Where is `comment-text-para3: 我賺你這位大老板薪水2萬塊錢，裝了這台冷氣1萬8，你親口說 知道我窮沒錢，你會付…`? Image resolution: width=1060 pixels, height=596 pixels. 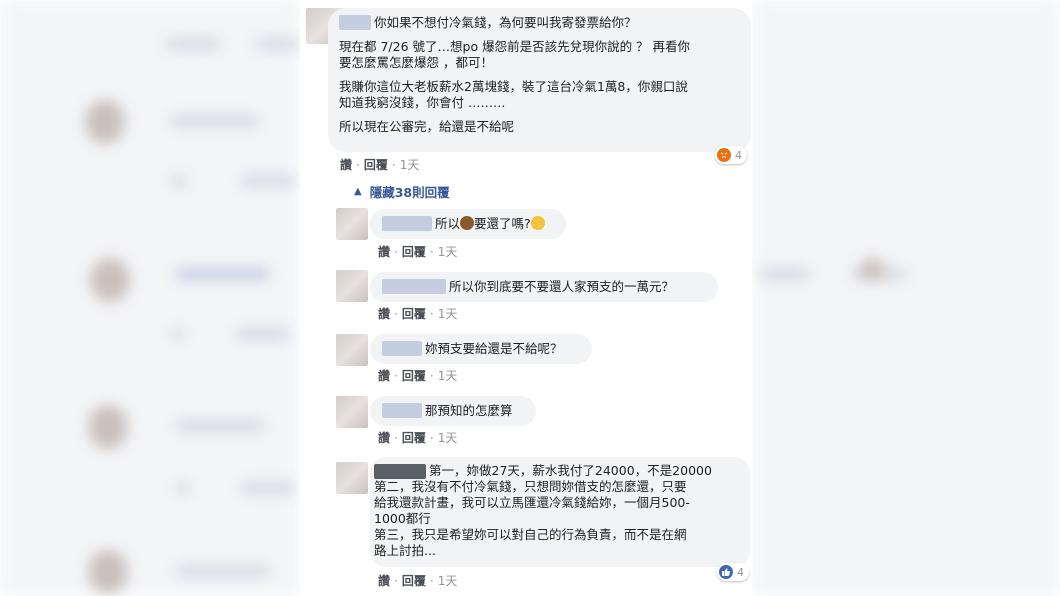
comment-text-para3: 我賺你這位大老板薪水2萬塊錢，裝了這台冷氣1萬8，你親口說 知道我窮沒錢，你會付… is located at coordinates (513, 94).